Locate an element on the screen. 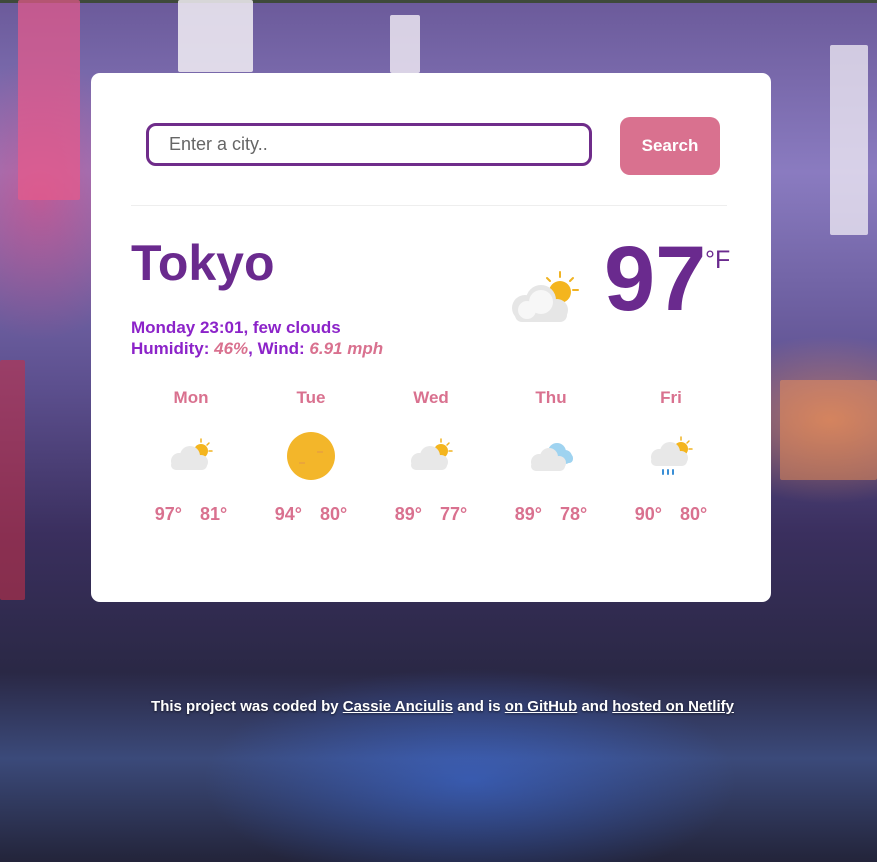 Image resolution: width=877 pixels, height=862 pixels. search-button: Search is located at coordinates (670, 146).